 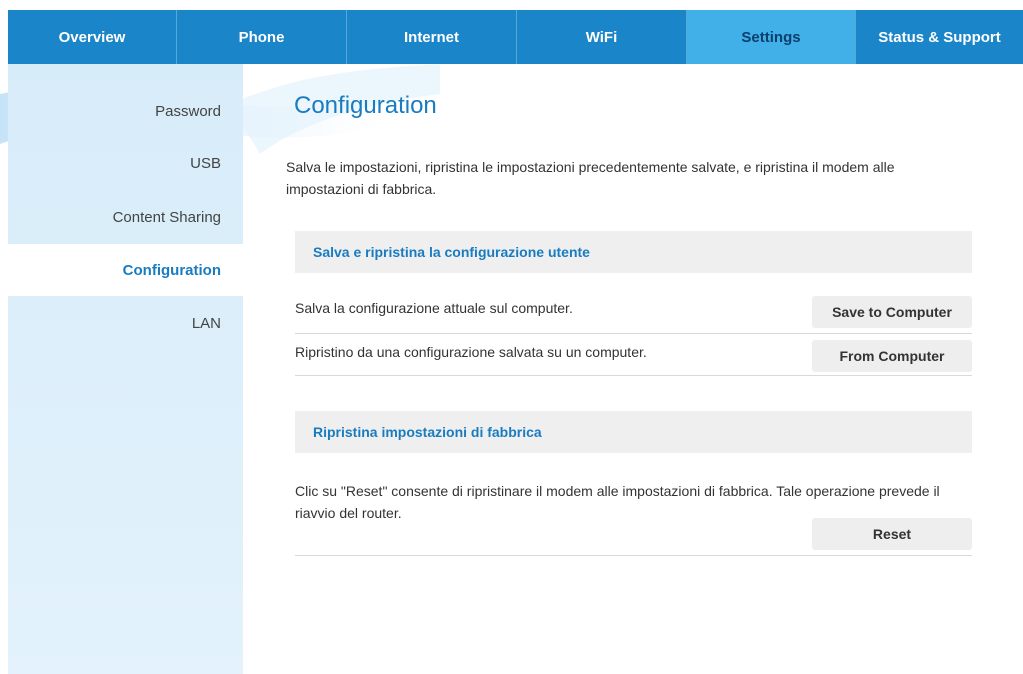 I want to click on sidebar-item-usb: USB, so click(x=125, y=163).